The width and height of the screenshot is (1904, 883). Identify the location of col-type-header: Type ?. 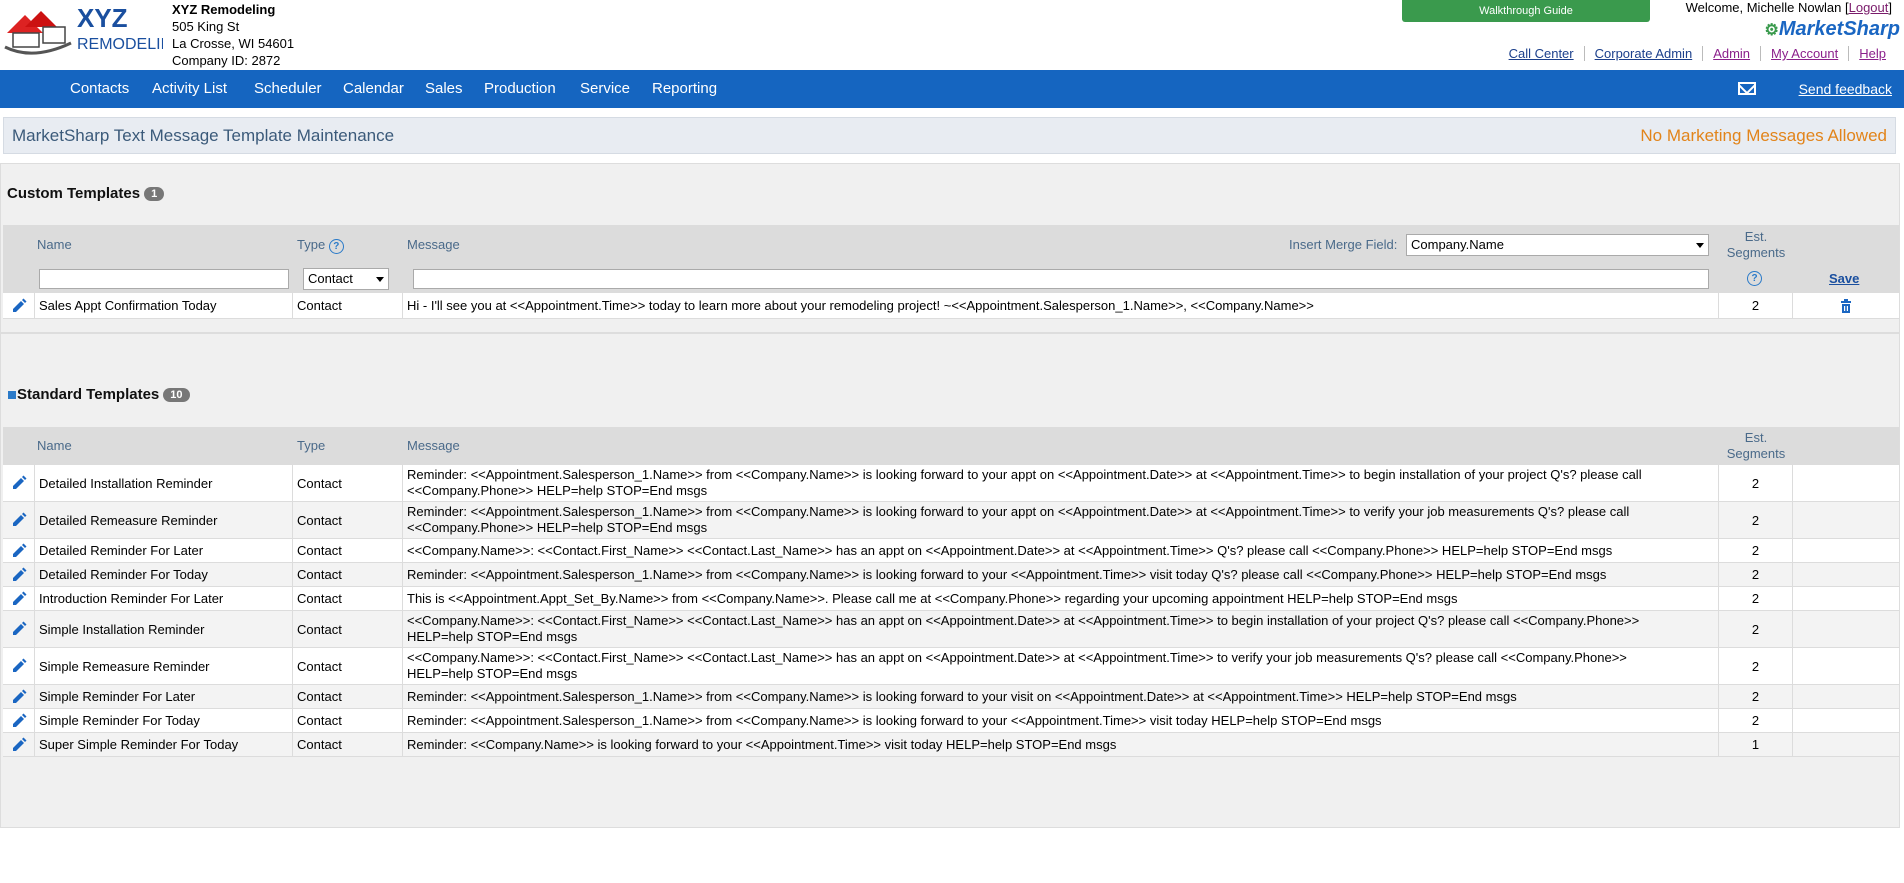
(320, 245).